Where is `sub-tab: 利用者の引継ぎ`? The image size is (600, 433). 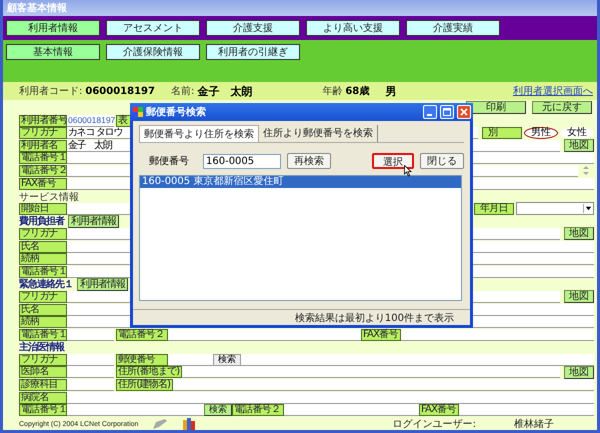
sub-tab: 利用者の引継ぎ is located at coordinates (253, 52).